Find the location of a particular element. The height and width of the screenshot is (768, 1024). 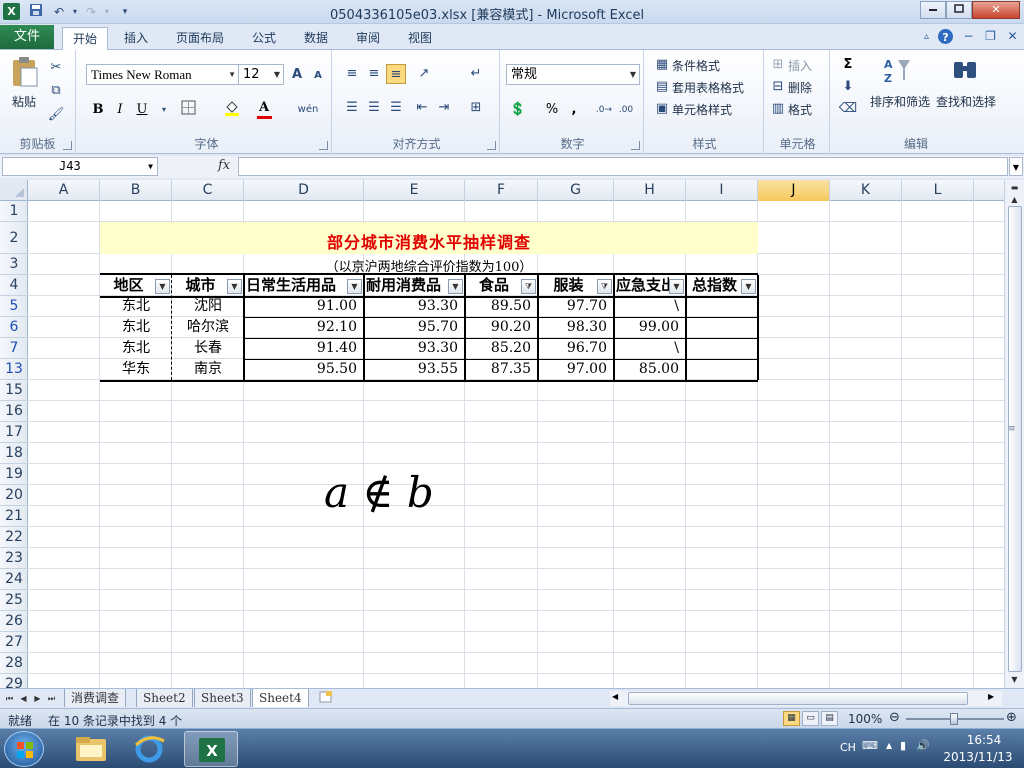

clear-icon: ⌫ is located at coordinates (848, 109).